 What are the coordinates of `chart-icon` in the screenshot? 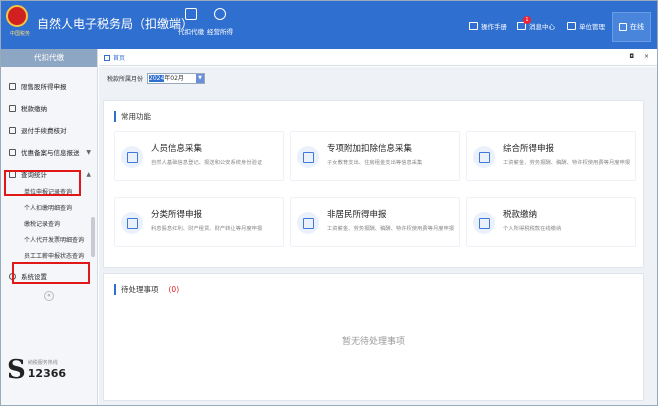 It's located at (12, 86).